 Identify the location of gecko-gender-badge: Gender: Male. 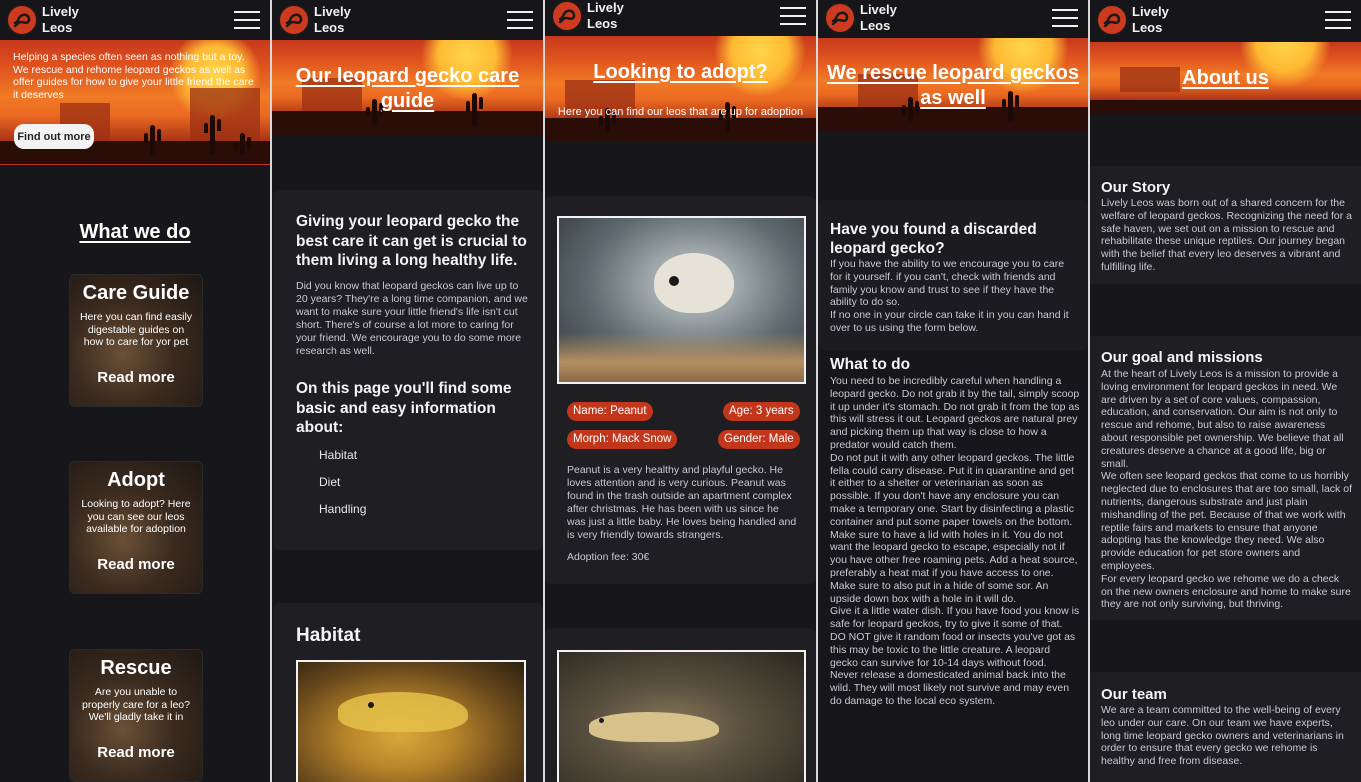
(759, 439).